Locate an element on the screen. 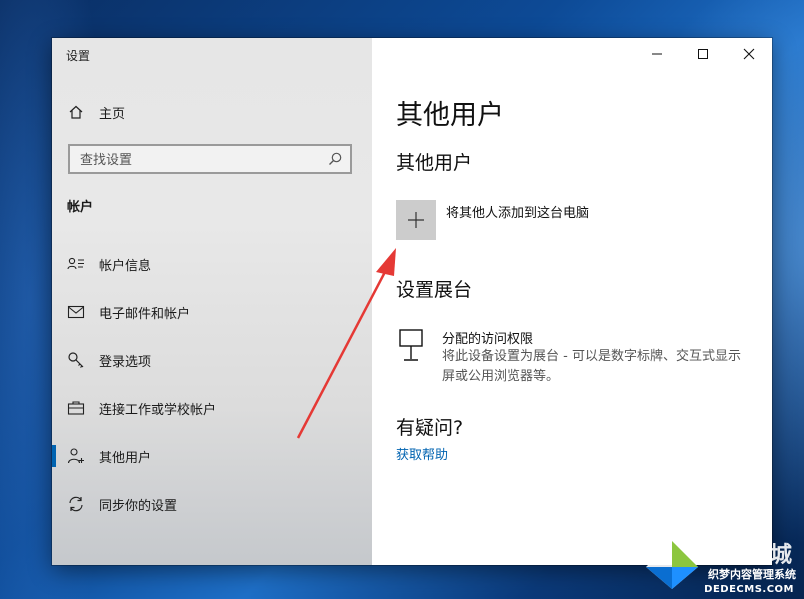  add-user-label: 将其他人添加到这台电脑 is located at coordinates (517, 211).